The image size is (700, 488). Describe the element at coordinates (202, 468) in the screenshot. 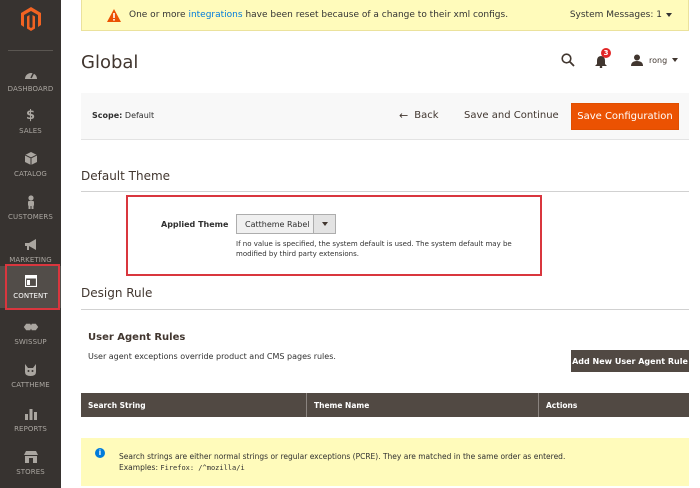

I see `notice-example-code: Firefox: /^mozilla/i` at that location.